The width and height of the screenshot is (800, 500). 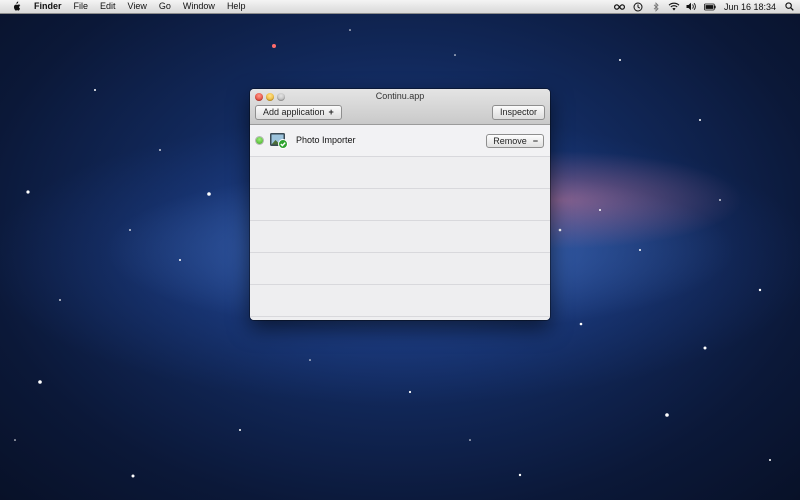 What do you see at coordinates (259, 140) in the screenshot?
I see `running-status-icon` at bounding box center [259, 140].